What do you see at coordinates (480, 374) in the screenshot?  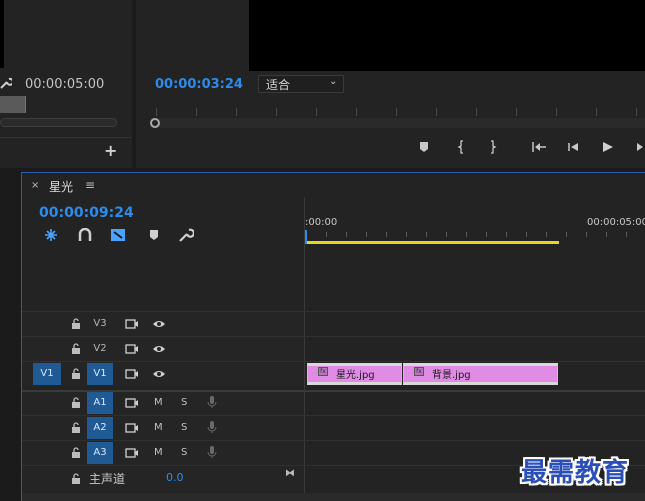 I see `clip-beijing: fx 背景.jpg` at bounding box center [480, 374].